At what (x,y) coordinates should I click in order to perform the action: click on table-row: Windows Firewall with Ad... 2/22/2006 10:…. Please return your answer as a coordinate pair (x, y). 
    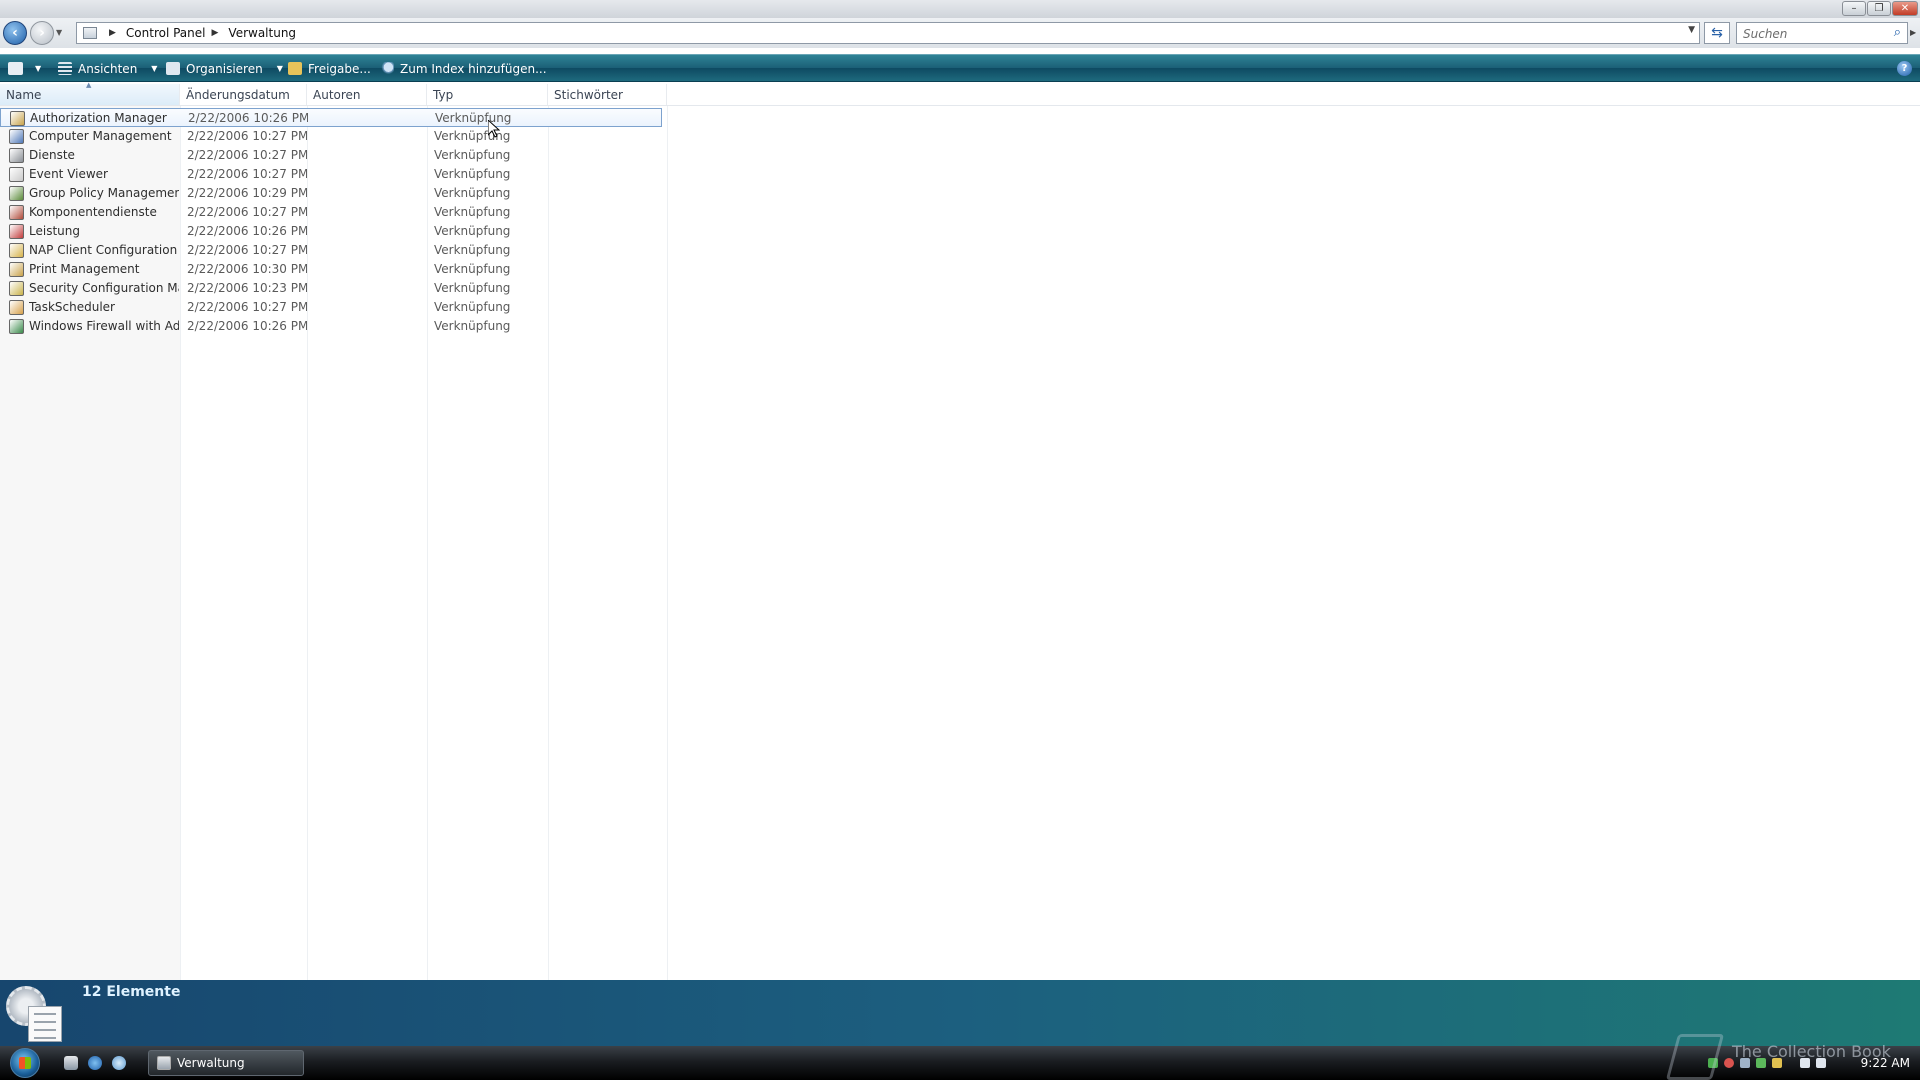
    Looking at the image, I should click on (331, 326).